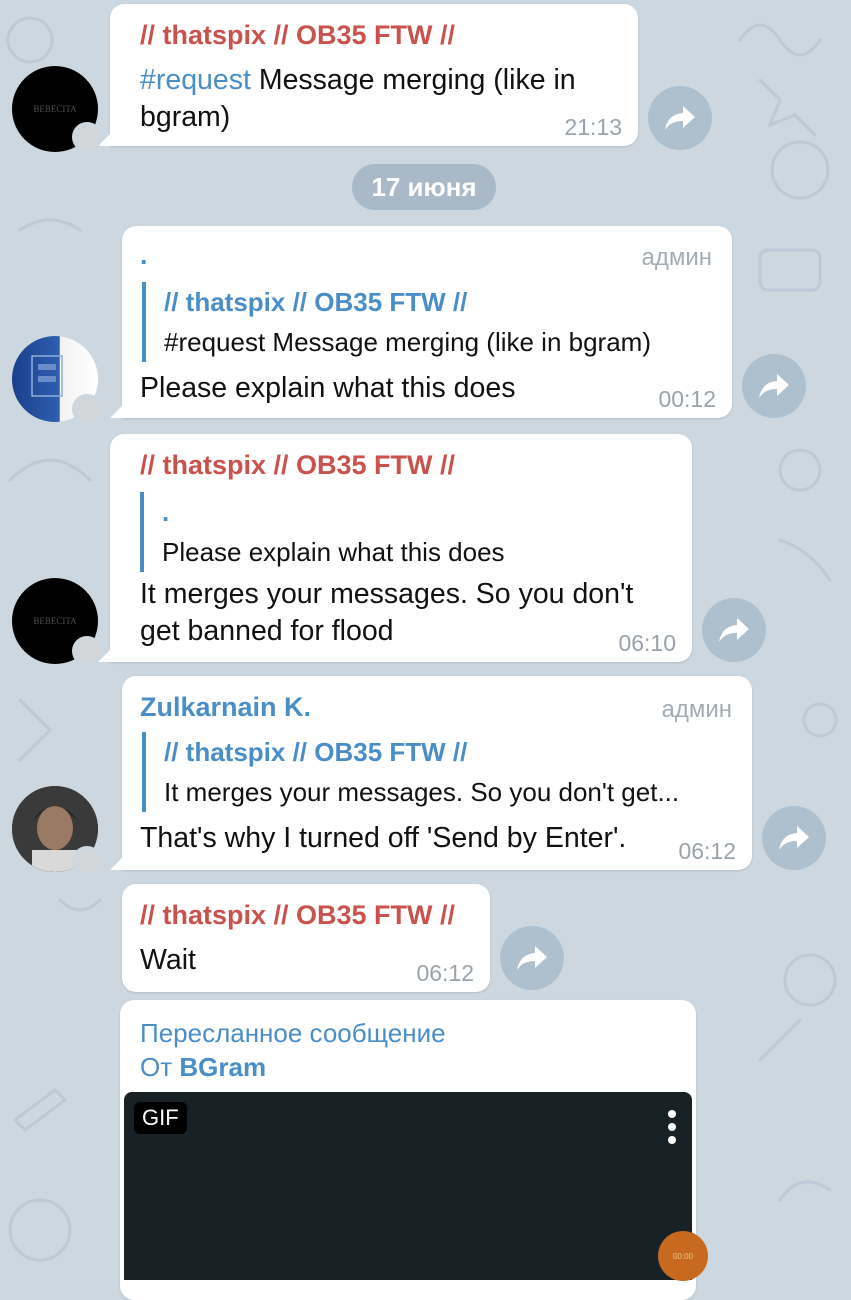 Image resolution: width=851 pixels, height=1300 pixels. Describe the element at coordinates (203, 1067) in the screenshot. I see `forwarded-from: От BGram` at that location.